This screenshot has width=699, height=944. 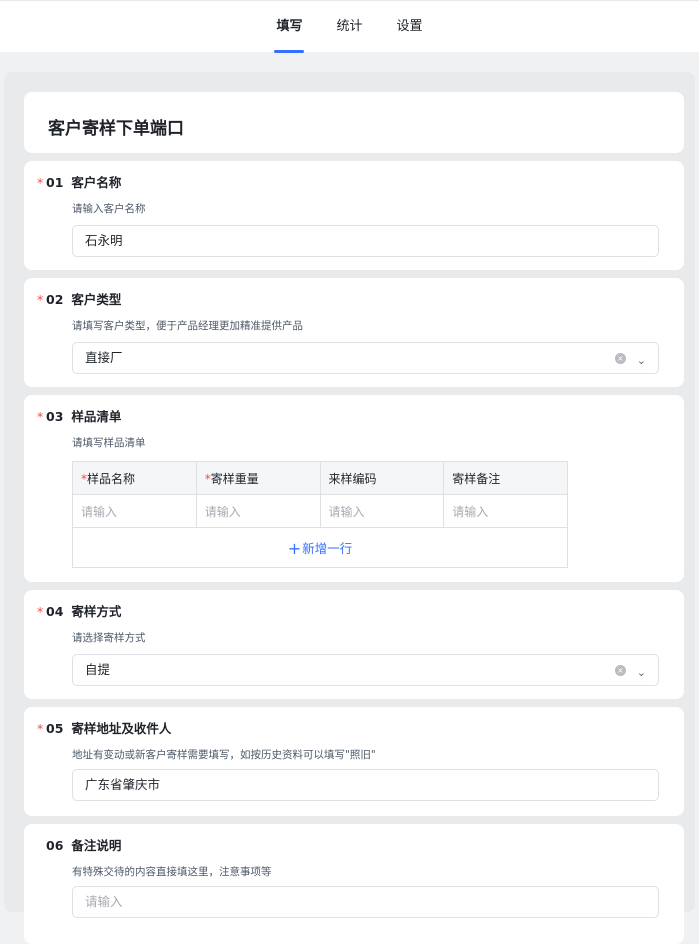 What do you see at coordinates (365, 902) in the screenshot?
I see `remarks-input: 请输入` at bounding box center [365, 902].